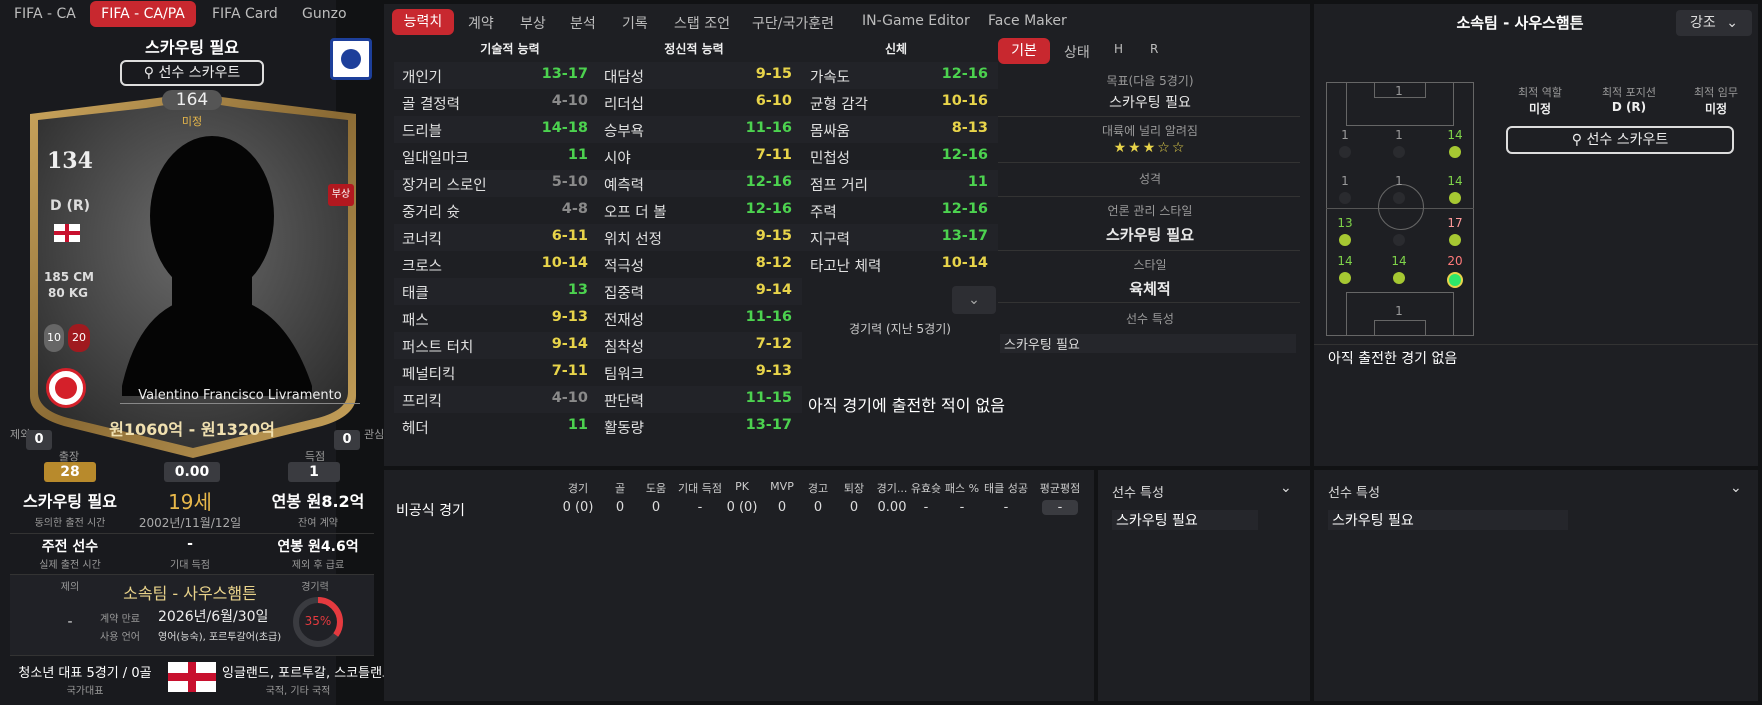  I want to click on youth-caps: 청소년 대표 5경기 / 0골, so click(85, 673).